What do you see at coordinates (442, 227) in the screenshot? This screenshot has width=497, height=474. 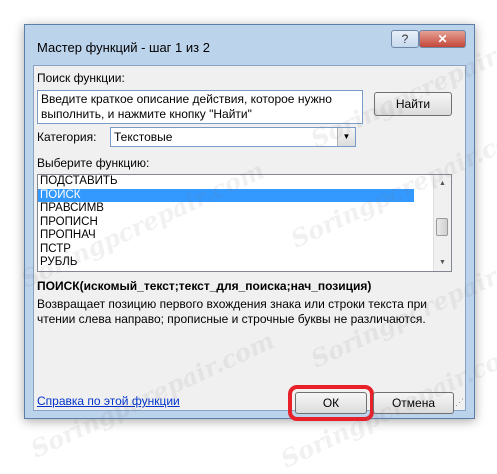 I see `scroll-thumb` at bounding box center [442, 227].